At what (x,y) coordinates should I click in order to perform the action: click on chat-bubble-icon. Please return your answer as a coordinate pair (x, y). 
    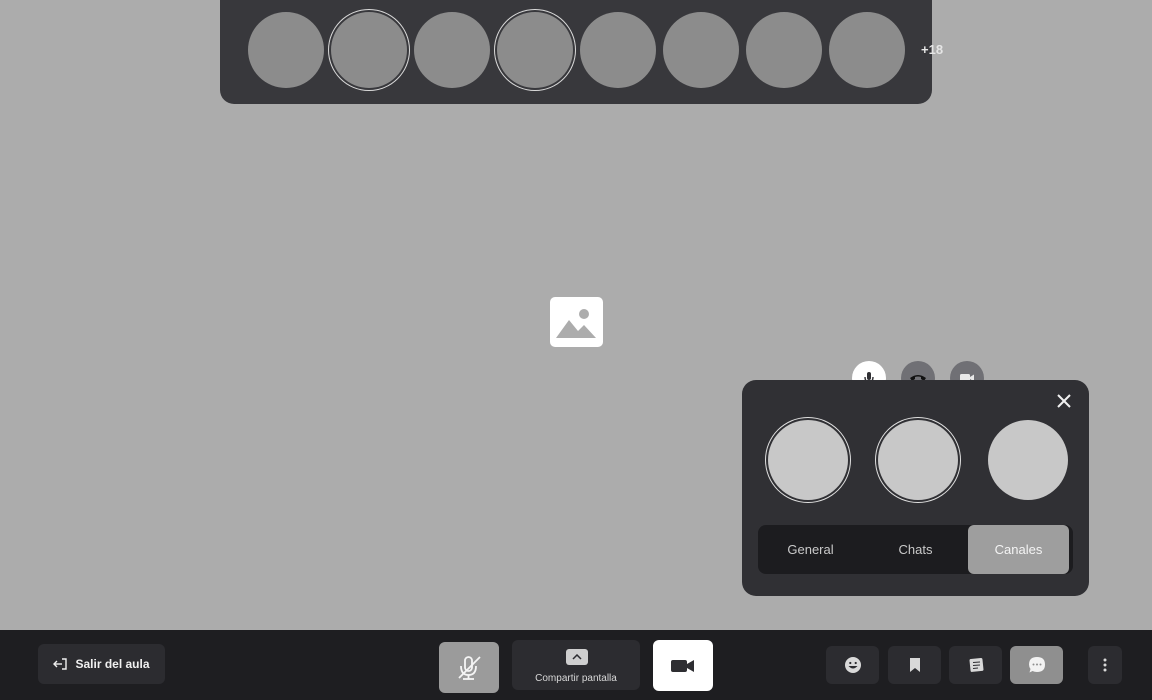
    Looking at the image, I should click on (1036, 665).